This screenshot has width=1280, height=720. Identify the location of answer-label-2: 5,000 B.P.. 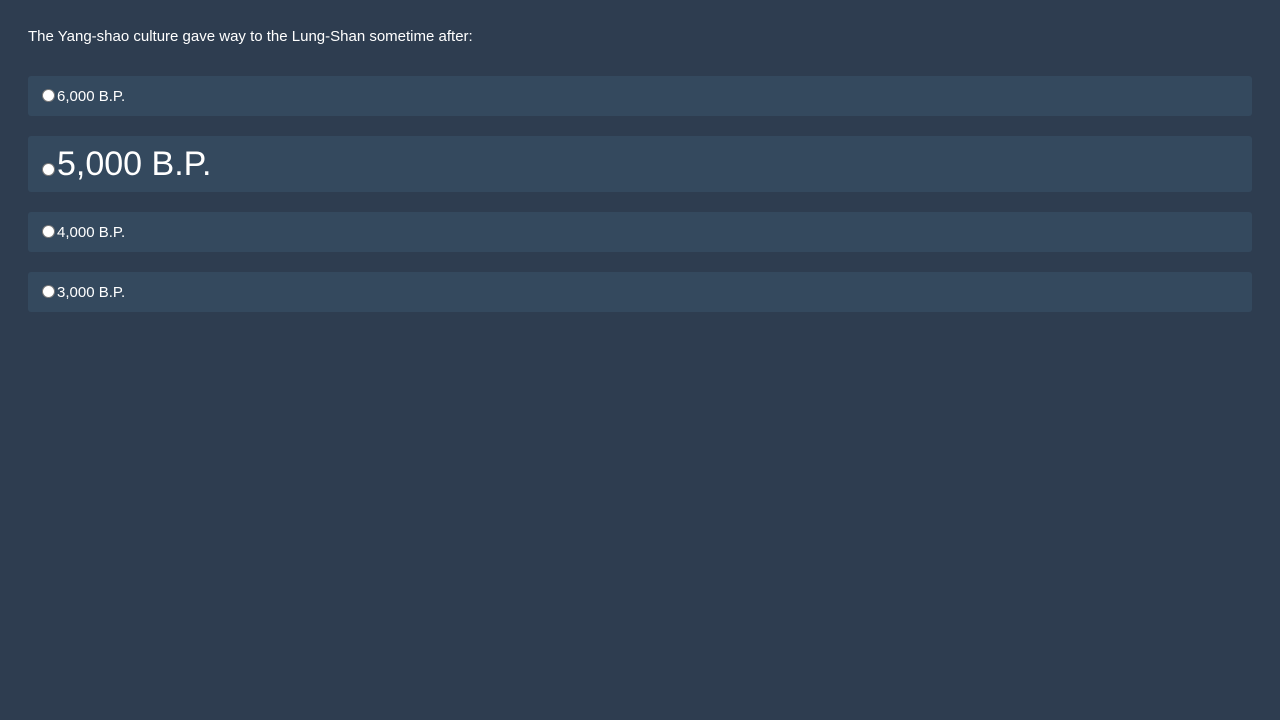
(134, 164).